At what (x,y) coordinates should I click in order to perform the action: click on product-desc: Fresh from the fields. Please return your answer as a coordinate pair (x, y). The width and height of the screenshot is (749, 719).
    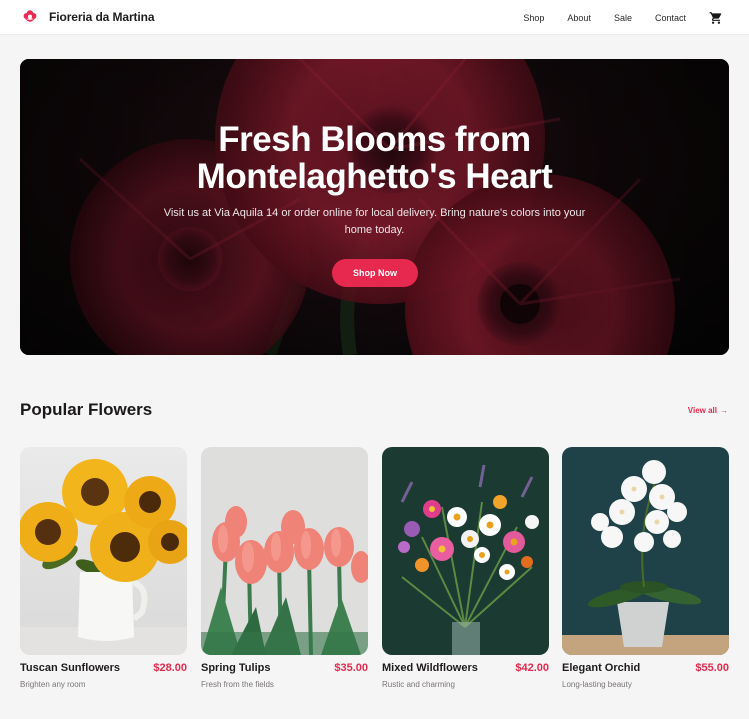
    Looking at the image, I should click on (237, 684).